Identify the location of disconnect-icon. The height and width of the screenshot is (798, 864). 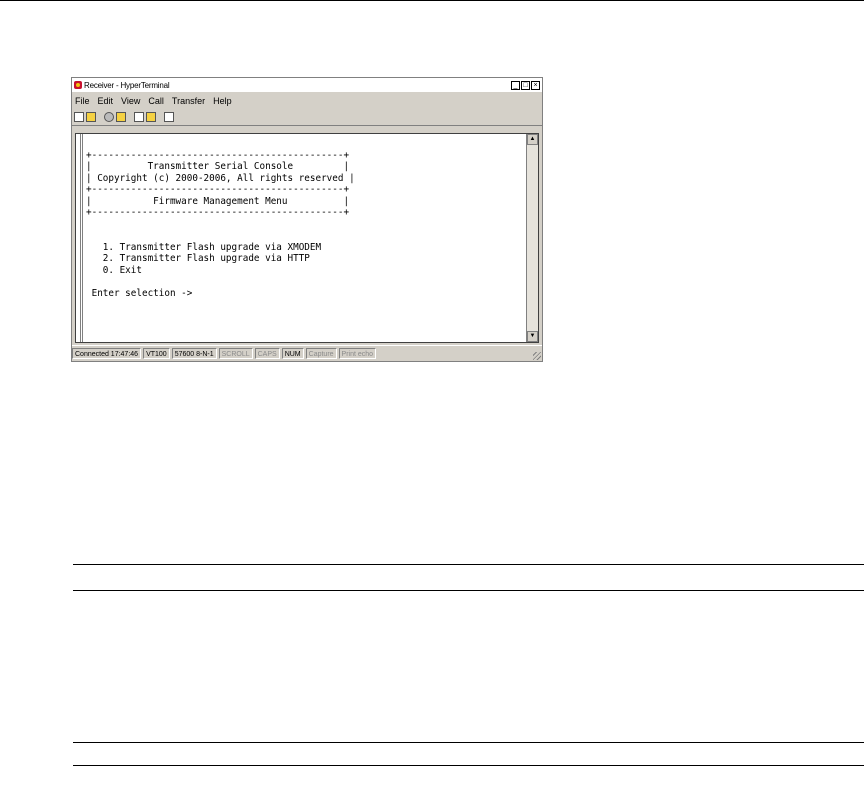
(109, 117).